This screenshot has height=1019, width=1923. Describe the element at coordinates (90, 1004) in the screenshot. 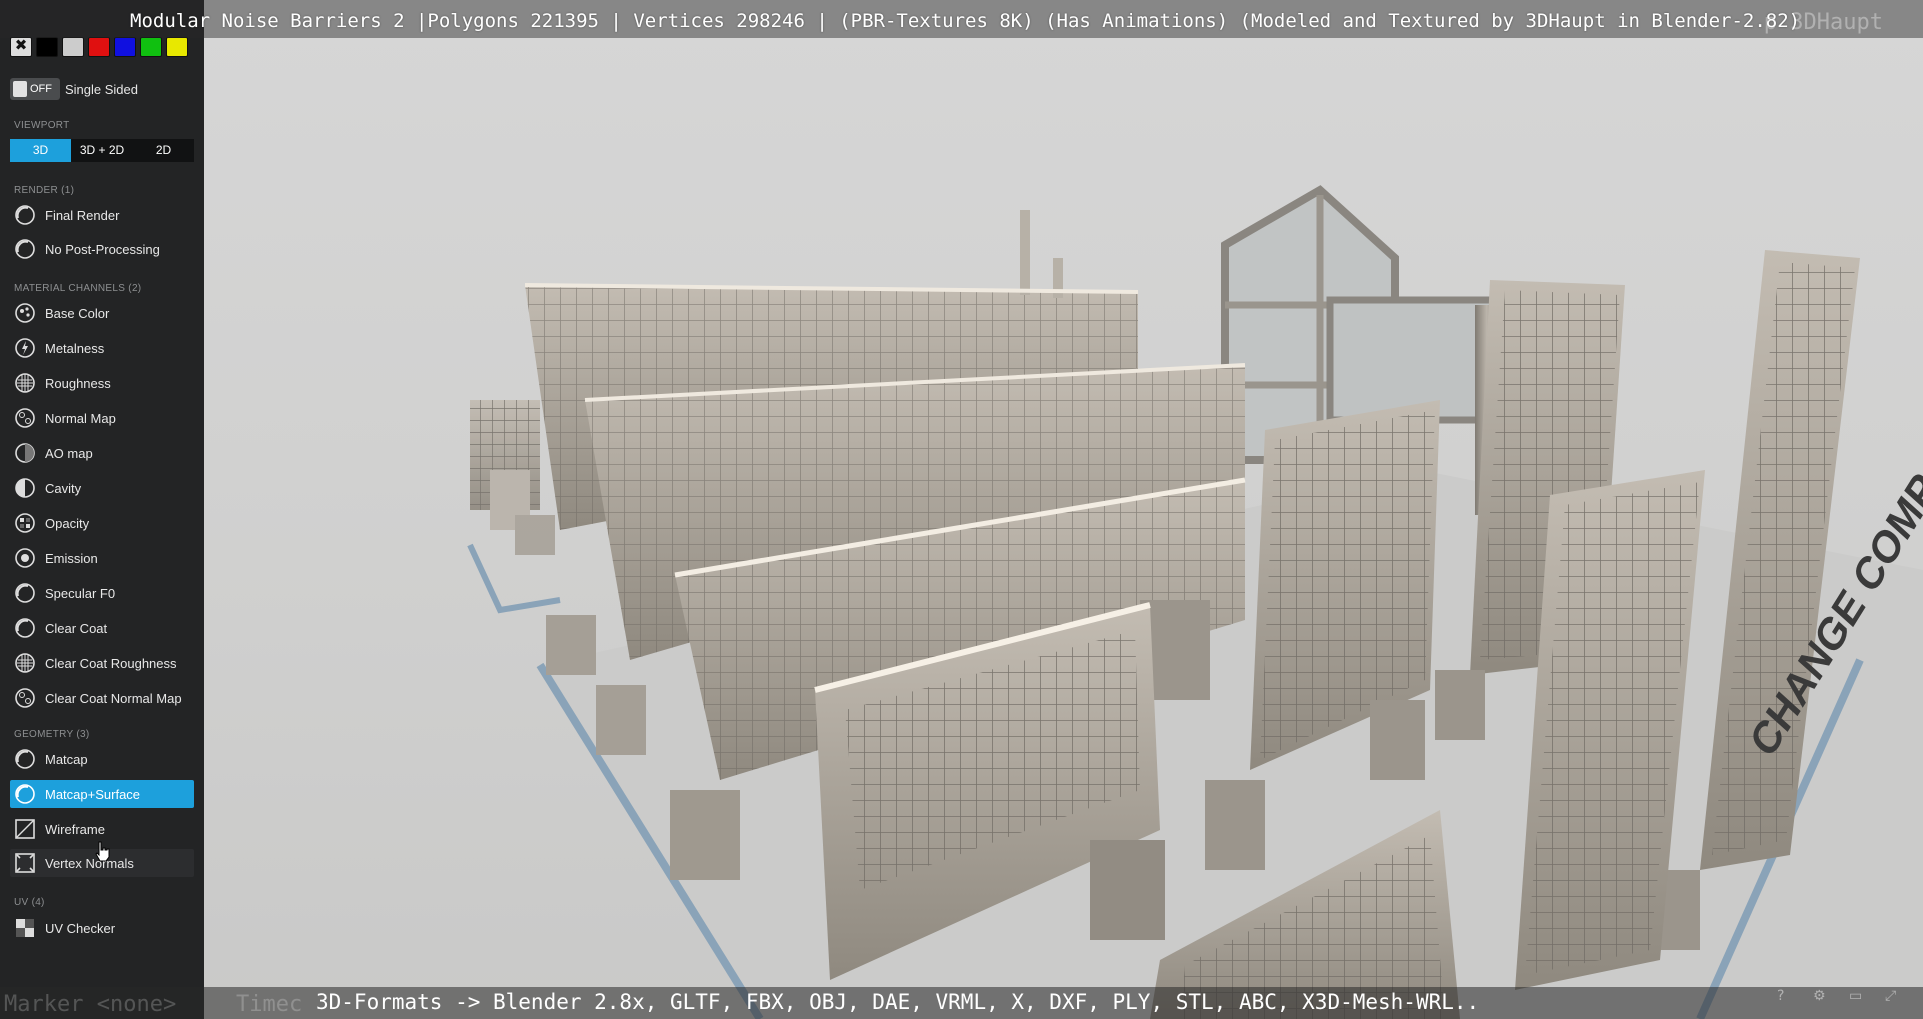

I see `ghost-marker-text: Marker <none>` at that location.